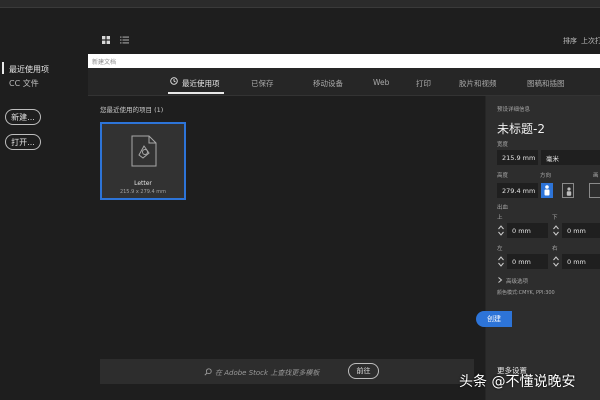 The image size is (600, 400). I want to click on bleed-left-label: 左, so click(500, 249).